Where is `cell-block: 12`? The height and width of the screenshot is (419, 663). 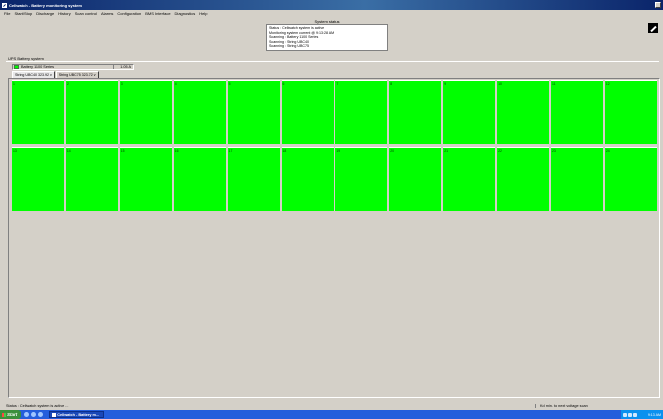
cell-block: 12 is located at coordinates (630, 112).